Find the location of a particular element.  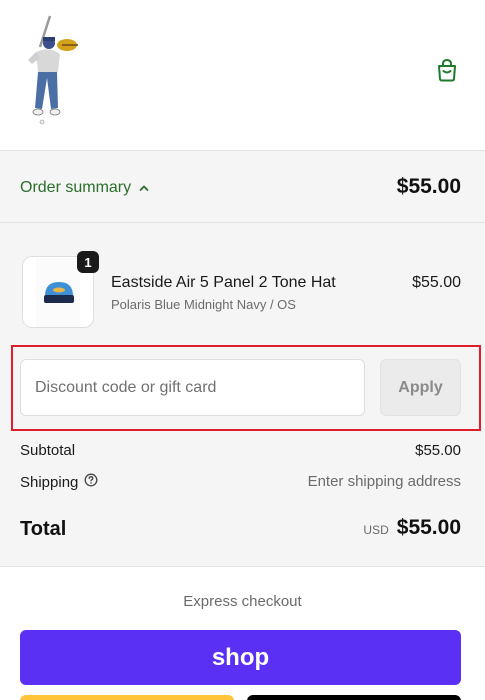

chevron-up-icon is located at coordinates (144, 188).